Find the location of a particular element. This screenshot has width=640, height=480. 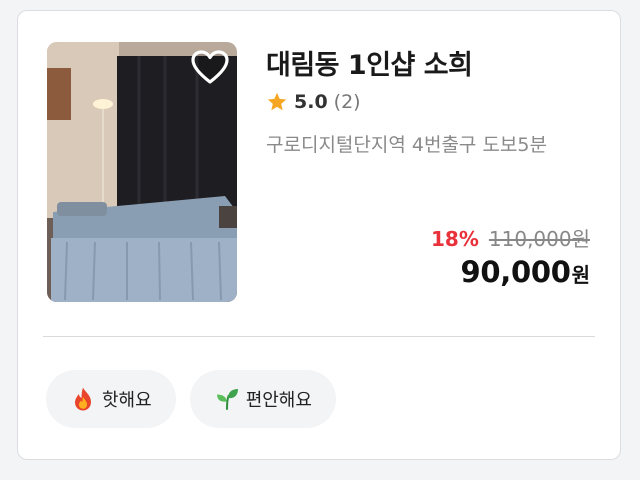

discount-rate: 18% is located at coordinates (455, 239).